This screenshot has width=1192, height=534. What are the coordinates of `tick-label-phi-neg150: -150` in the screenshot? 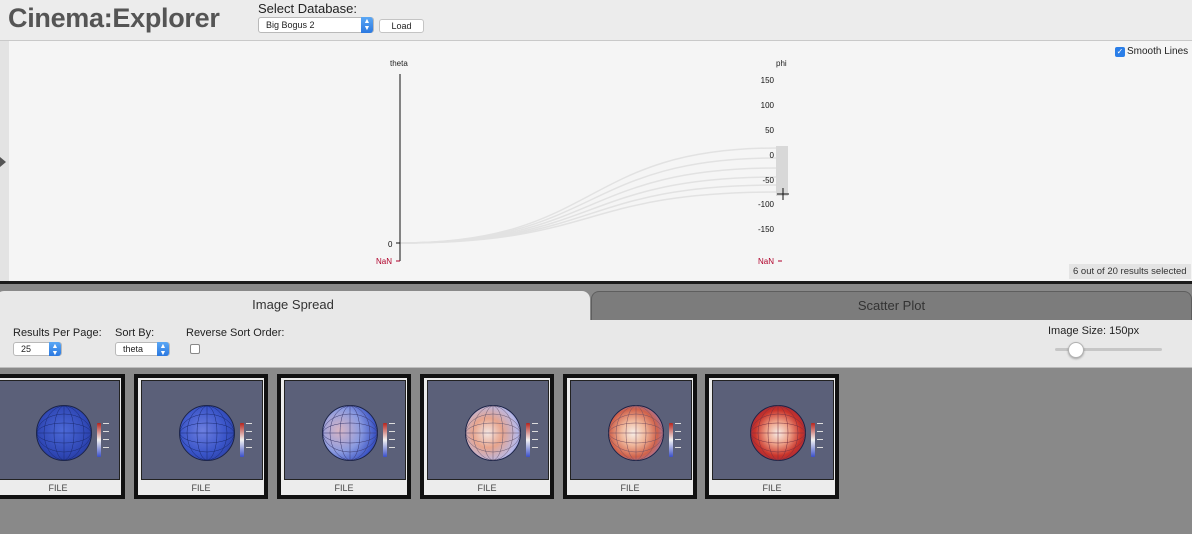 It's located at (766, 229).